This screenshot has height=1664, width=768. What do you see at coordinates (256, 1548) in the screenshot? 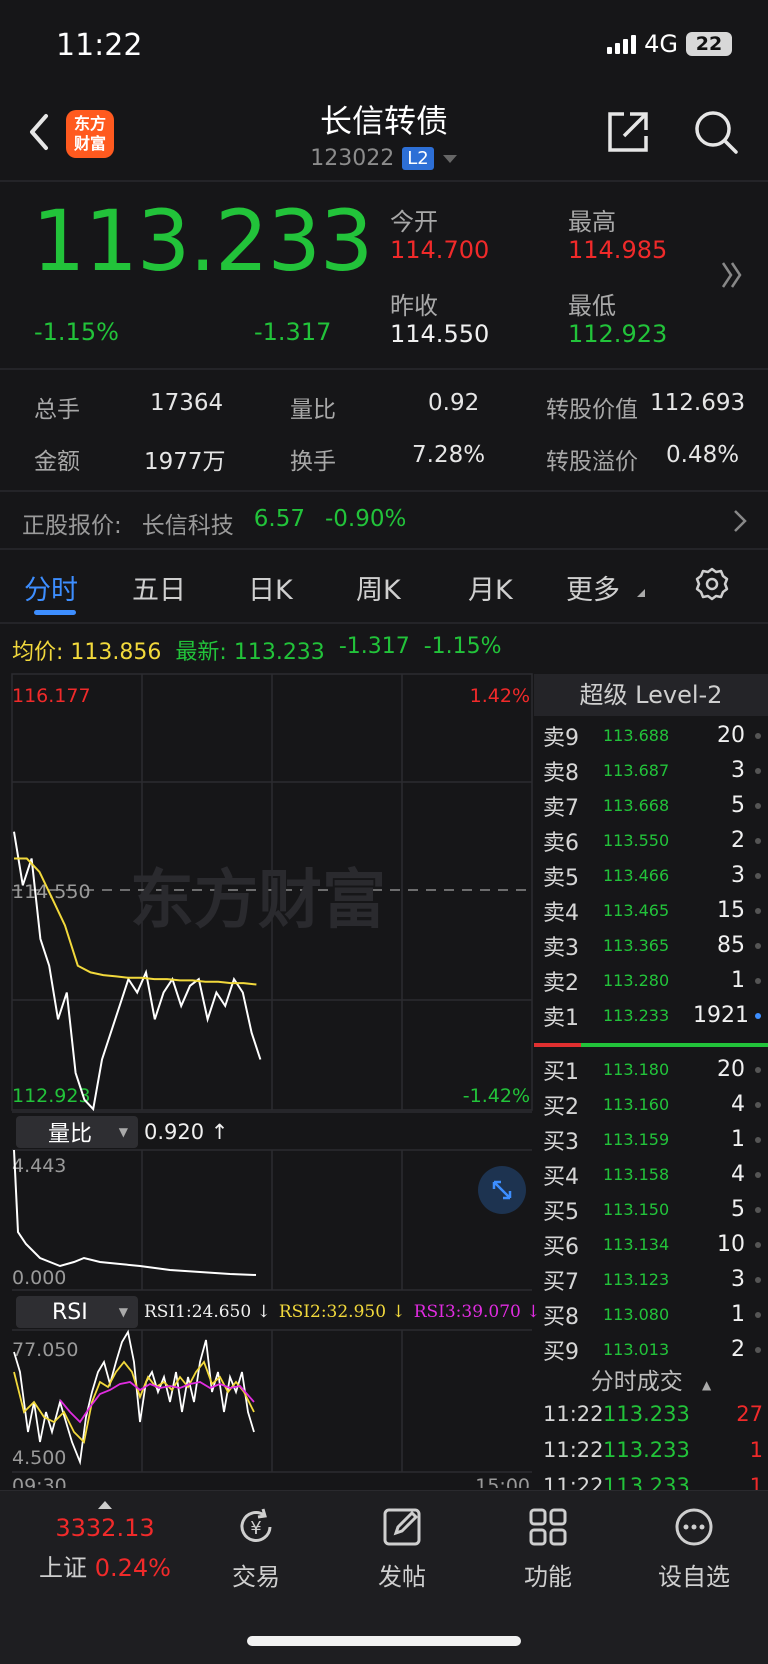
I see `nav-trade: ¥ 交易` at bounding box center [256, 1548].